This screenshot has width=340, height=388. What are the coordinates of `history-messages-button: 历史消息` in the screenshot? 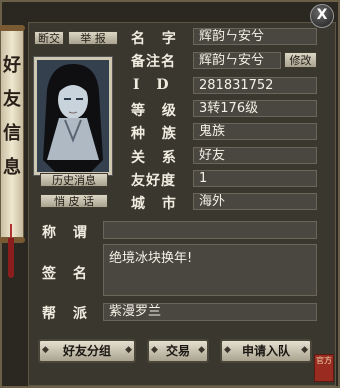 It's located at (74, 180).